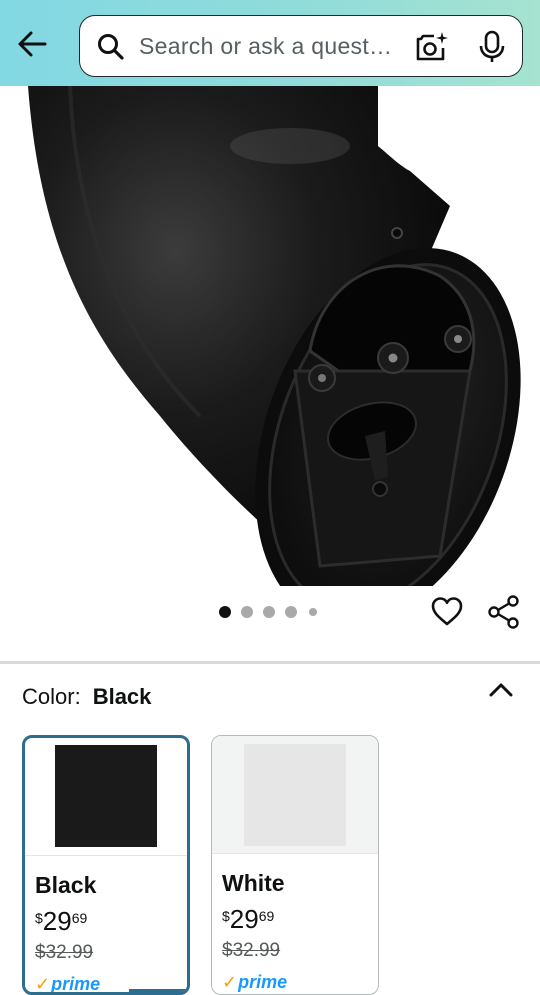 This screenshot has height=995, width=540. I want to click on swatch-name: White, so click(253, 883).